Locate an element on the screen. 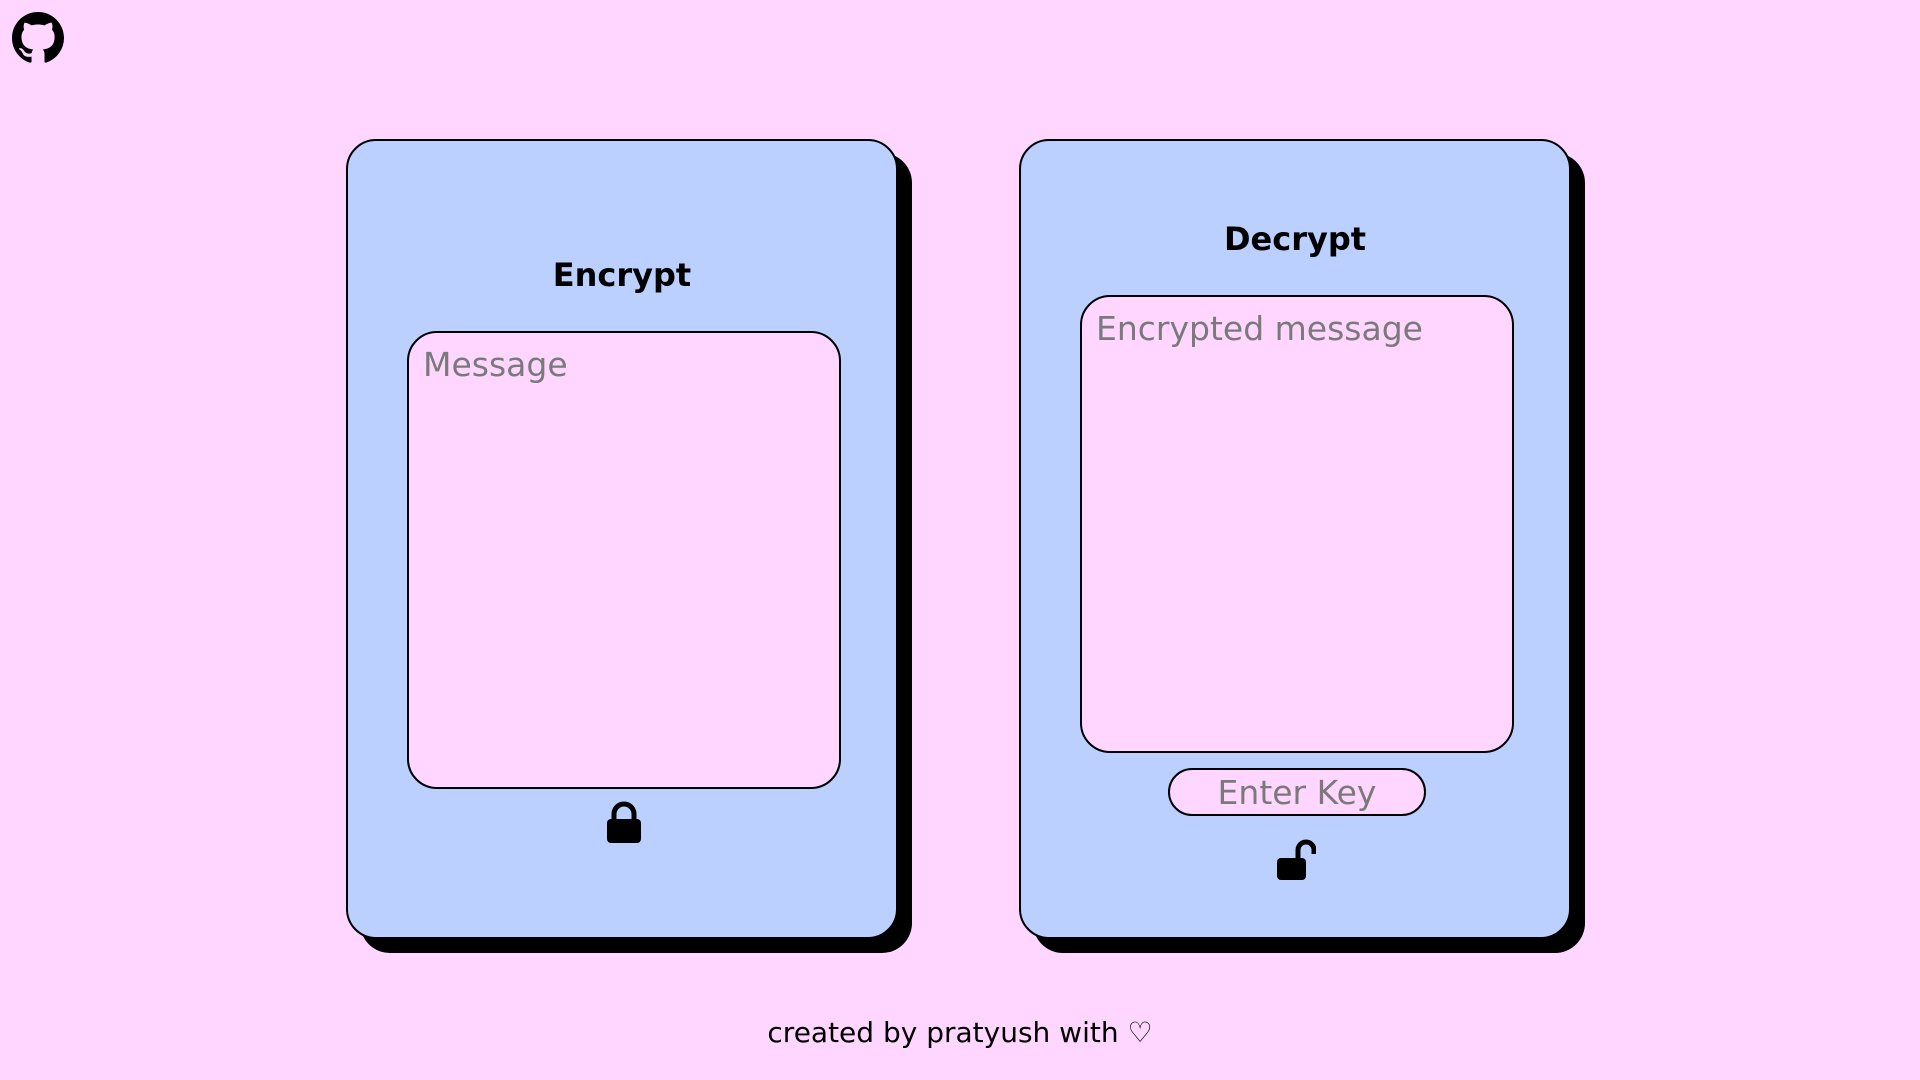 Image resolution: width=1920 pixels, height=1080 pixels. encrypt-title: Encrypt is located at coordinates (622, 275).